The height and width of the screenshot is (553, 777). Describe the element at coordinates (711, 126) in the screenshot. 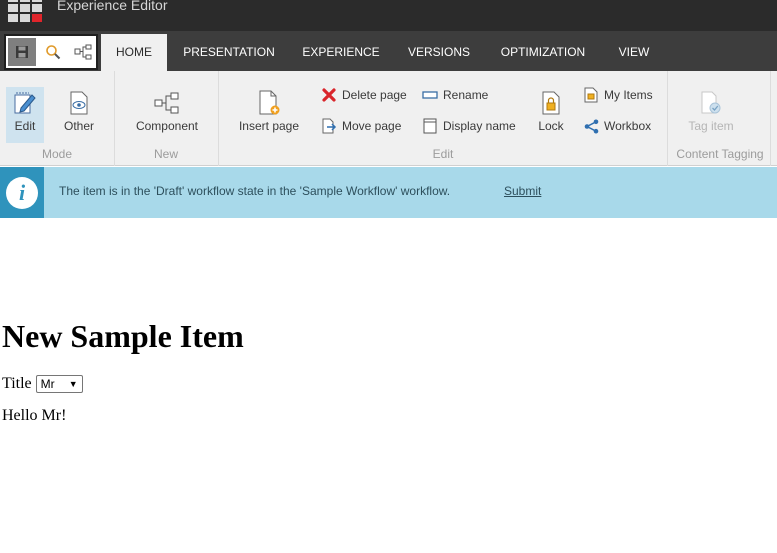

I see `tag-item-label: Tag item` at that location.